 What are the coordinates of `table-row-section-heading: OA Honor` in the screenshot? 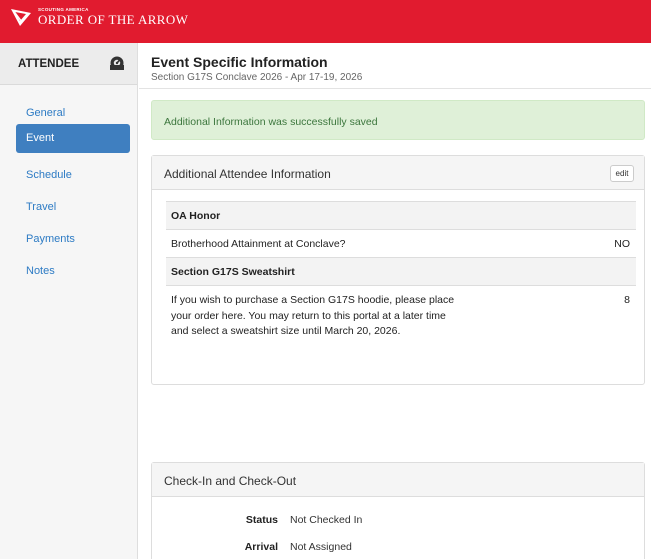 It's located at (401, 215).